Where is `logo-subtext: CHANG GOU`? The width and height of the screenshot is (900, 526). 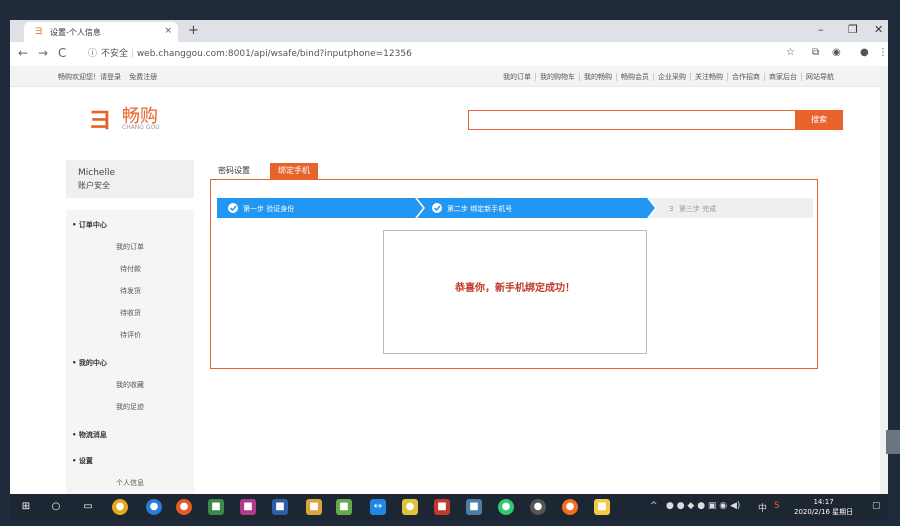
logo-subtext: CHANG GOU is located at coordinates (141, 127).